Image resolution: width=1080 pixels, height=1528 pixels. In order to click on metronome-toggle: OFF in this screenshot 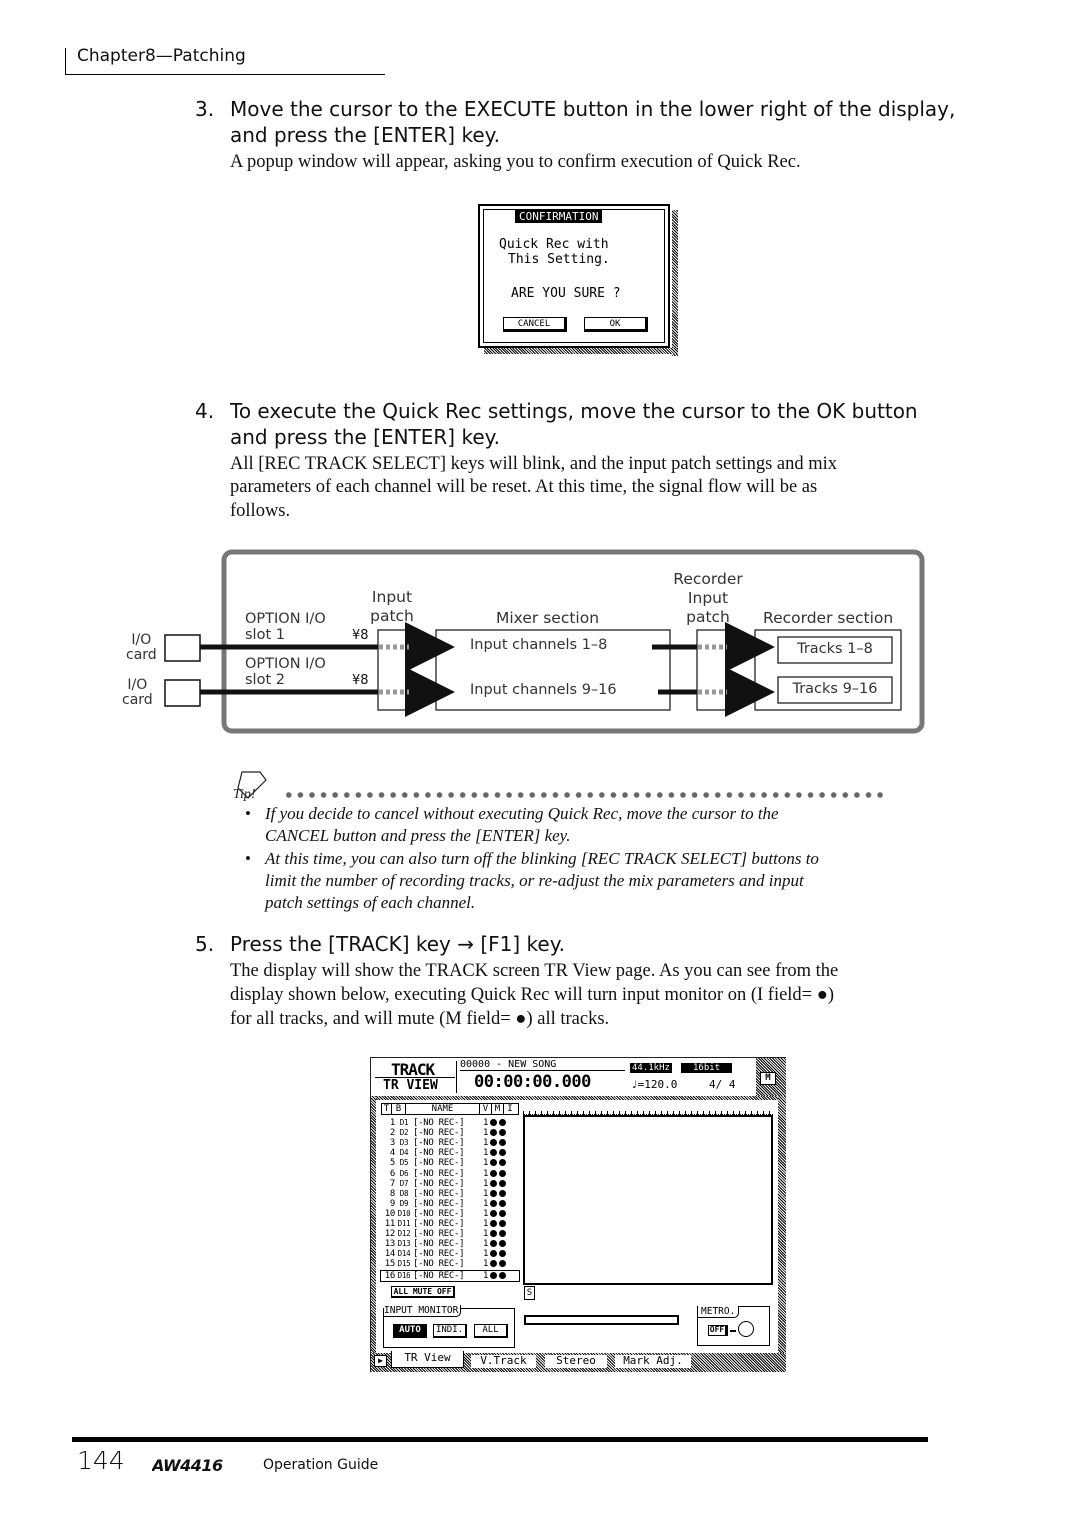, I will do `click(718, 1330)`.